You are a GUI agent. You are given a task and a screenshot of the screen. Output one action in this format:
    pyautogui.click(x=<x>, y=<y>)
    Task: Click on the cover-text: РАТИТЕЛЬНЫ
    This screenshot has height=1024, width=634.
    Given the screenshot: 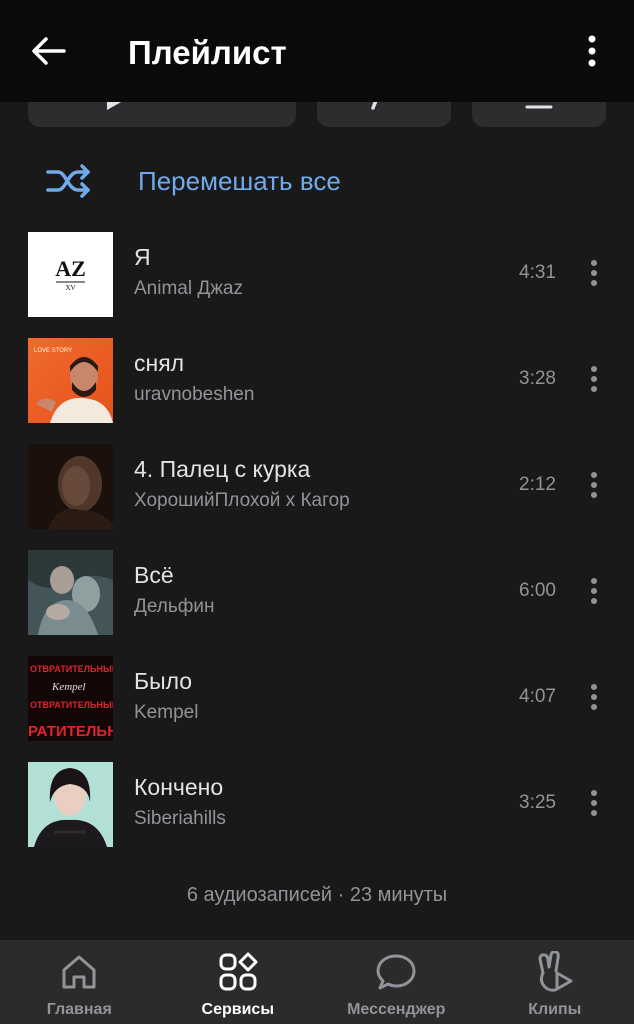 What is the action you would take?
    pyautogui.click(x=70, y=731)
    